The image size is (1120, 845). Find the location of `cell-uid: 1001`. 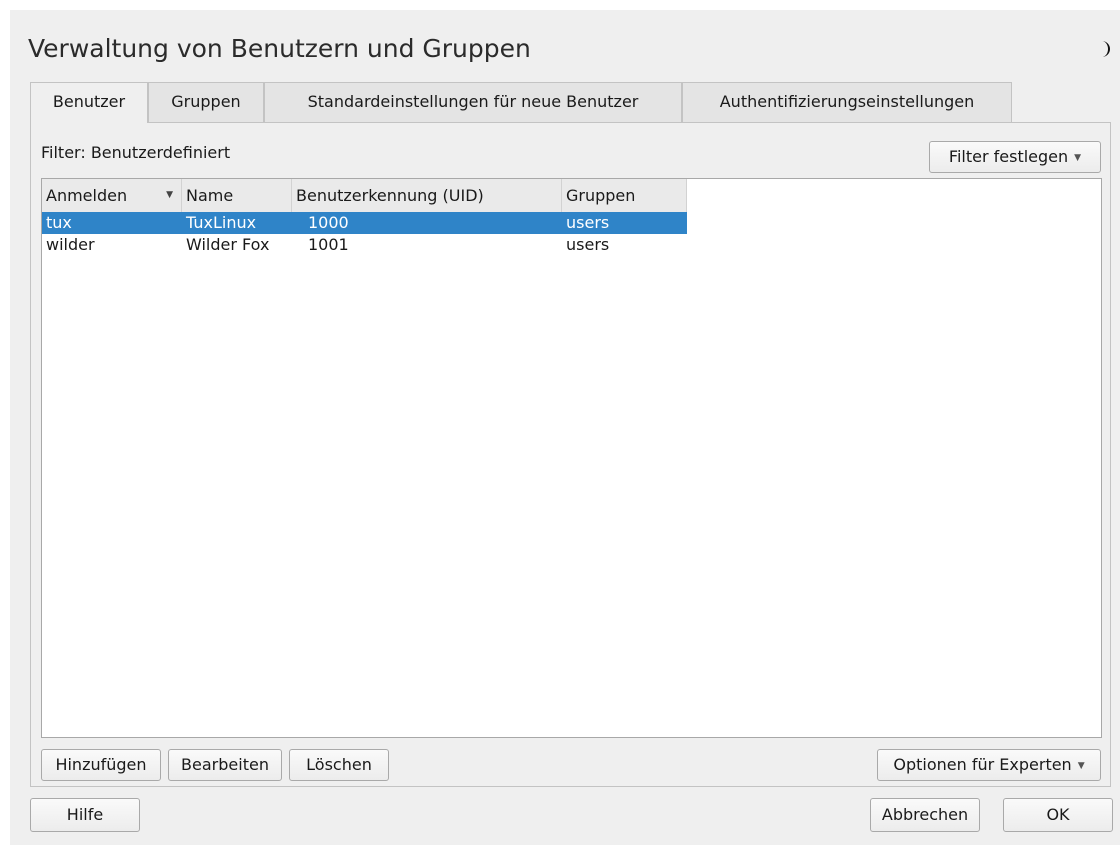

cell-uid: 1001 is located at coordinates (328, 244).